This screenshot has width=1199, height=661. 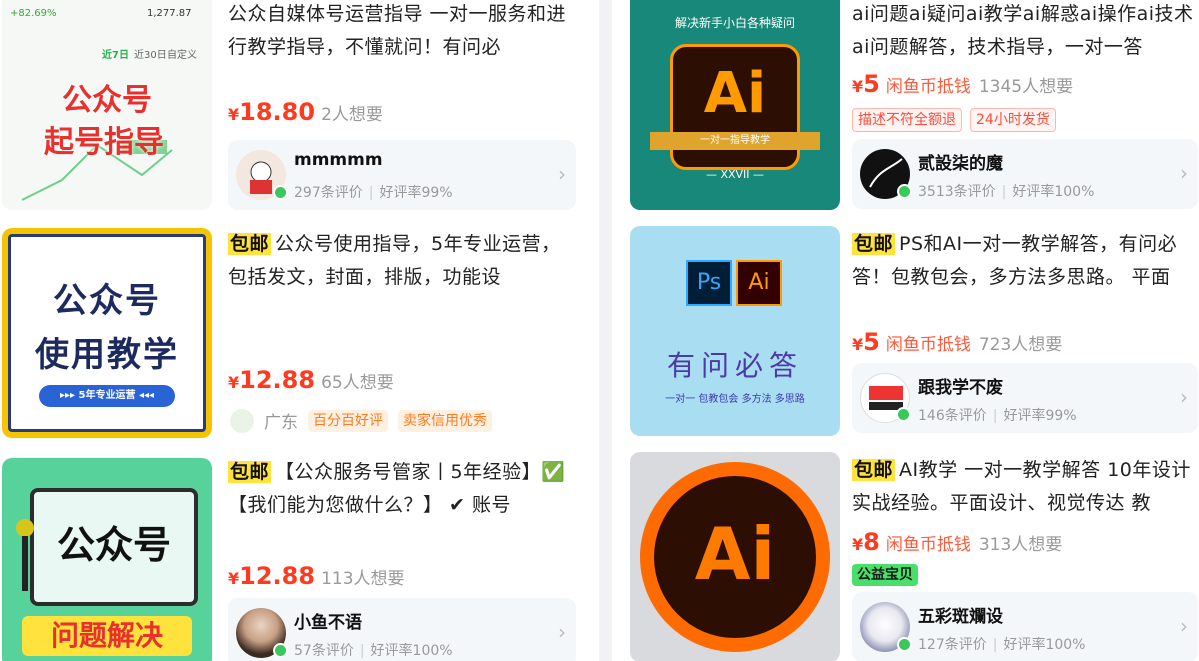 I want to click on thumb-tab: 近30日, so click(x=150, y=55).